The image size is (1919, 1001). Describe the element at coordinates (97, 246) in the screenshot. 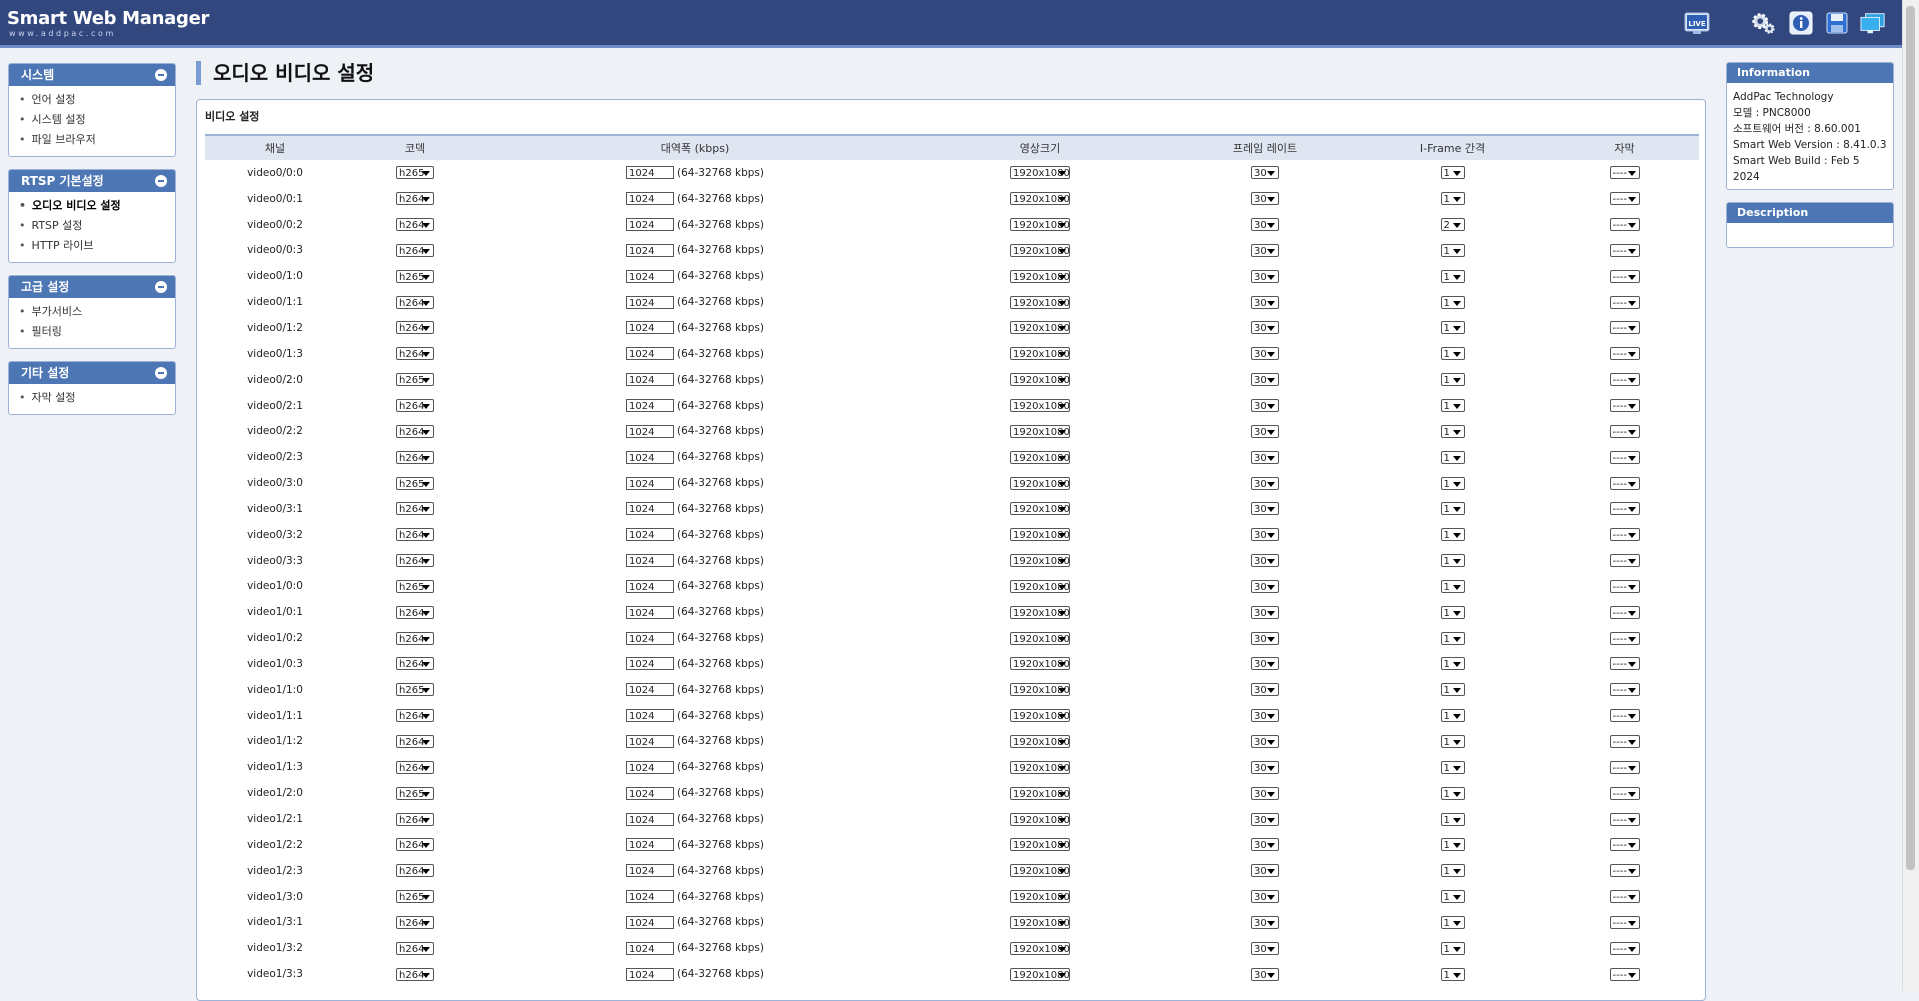

I see `sidebar-item: HTTP 라이브` at that location.